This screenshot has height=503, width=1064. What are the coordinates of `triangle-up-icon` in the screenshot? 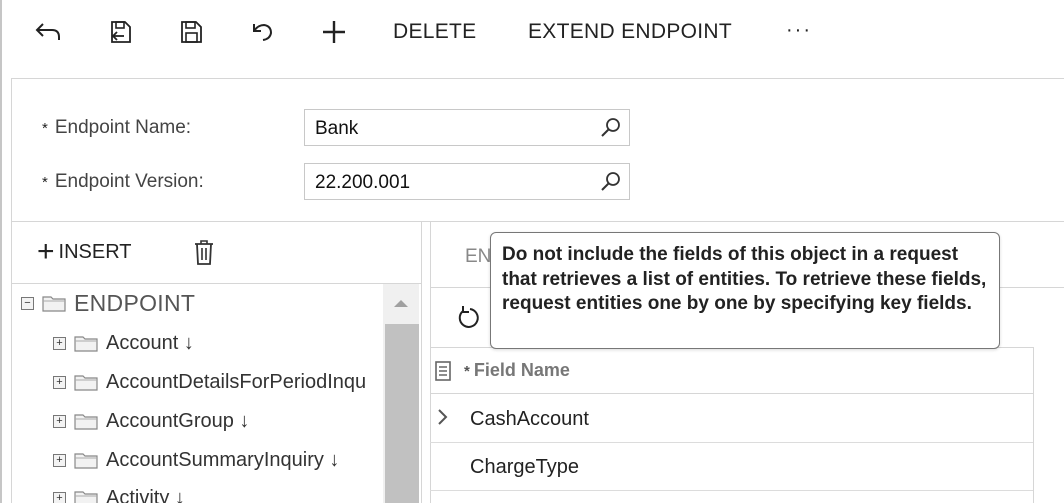 It's located at (401, 303).